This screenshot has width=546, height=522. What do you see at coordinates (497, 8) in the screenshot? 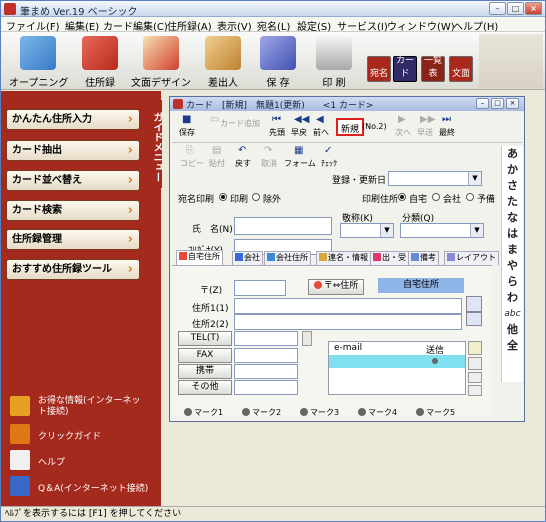
I see `minimize-button: –` at bounding box center [497, 8].